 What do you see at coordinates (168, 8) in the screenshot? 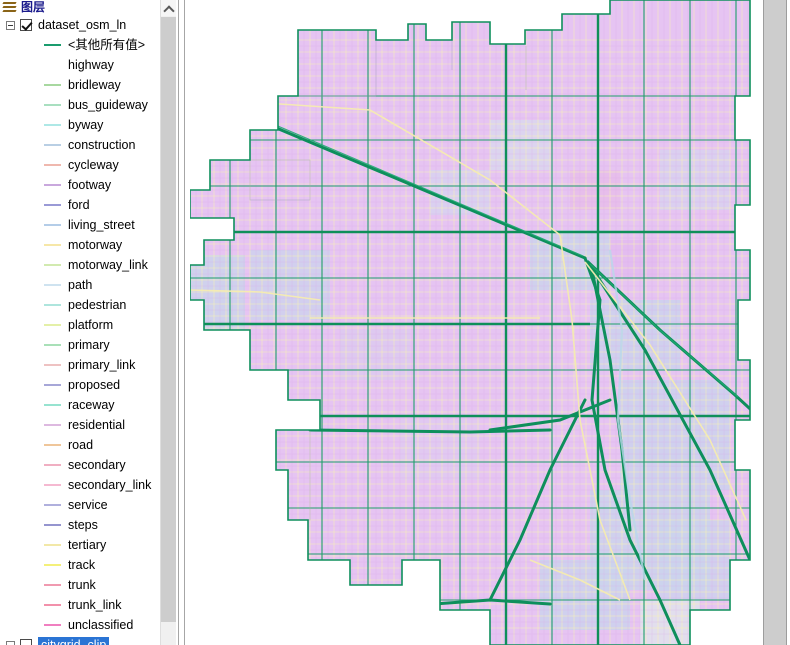
I see `chevron-up-icon` at bounding box center [168, 8].